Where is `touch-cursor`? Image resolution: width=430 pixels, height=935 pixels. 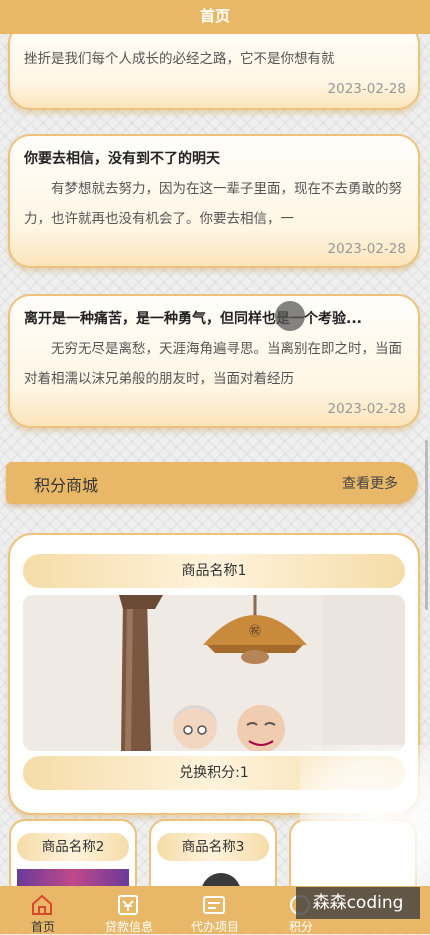 touch-cursor is located at coordinates (290, 316).